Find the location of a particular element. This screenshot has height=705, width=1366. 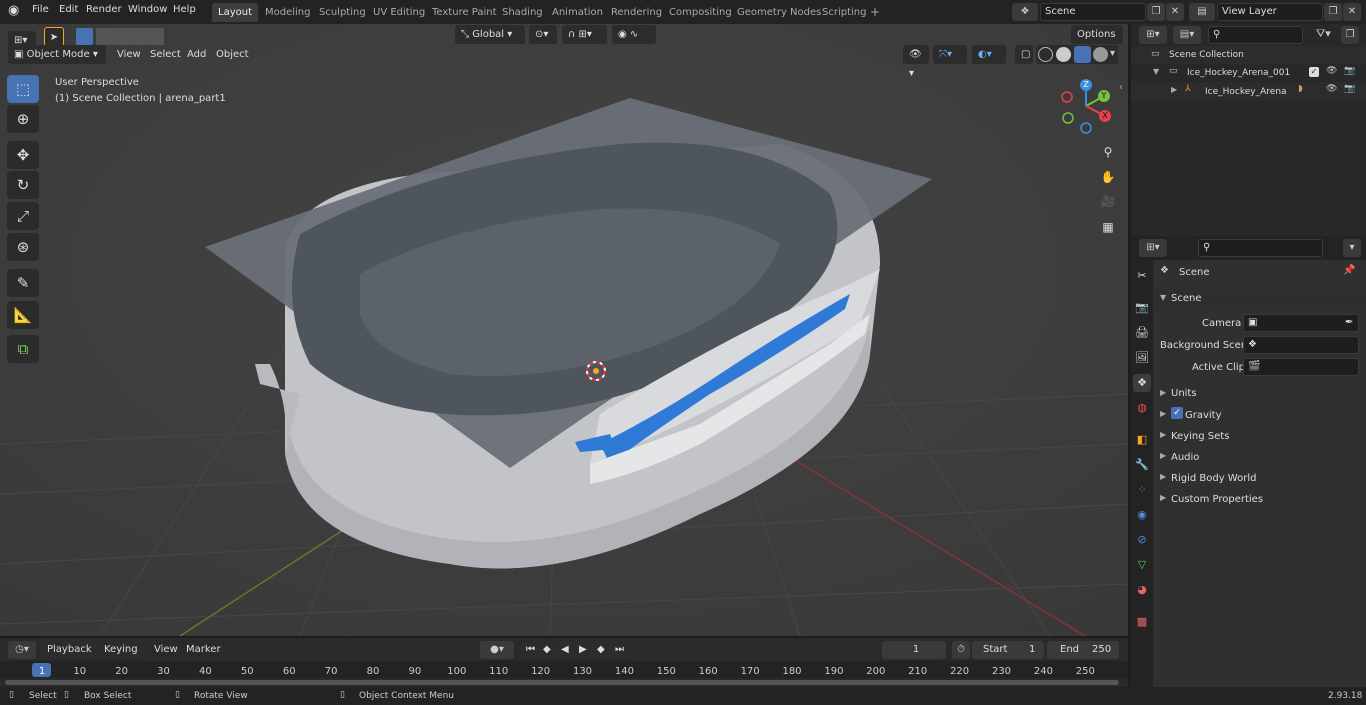

properties-options-icon: ▾ is located at coordinates (1352, 248).